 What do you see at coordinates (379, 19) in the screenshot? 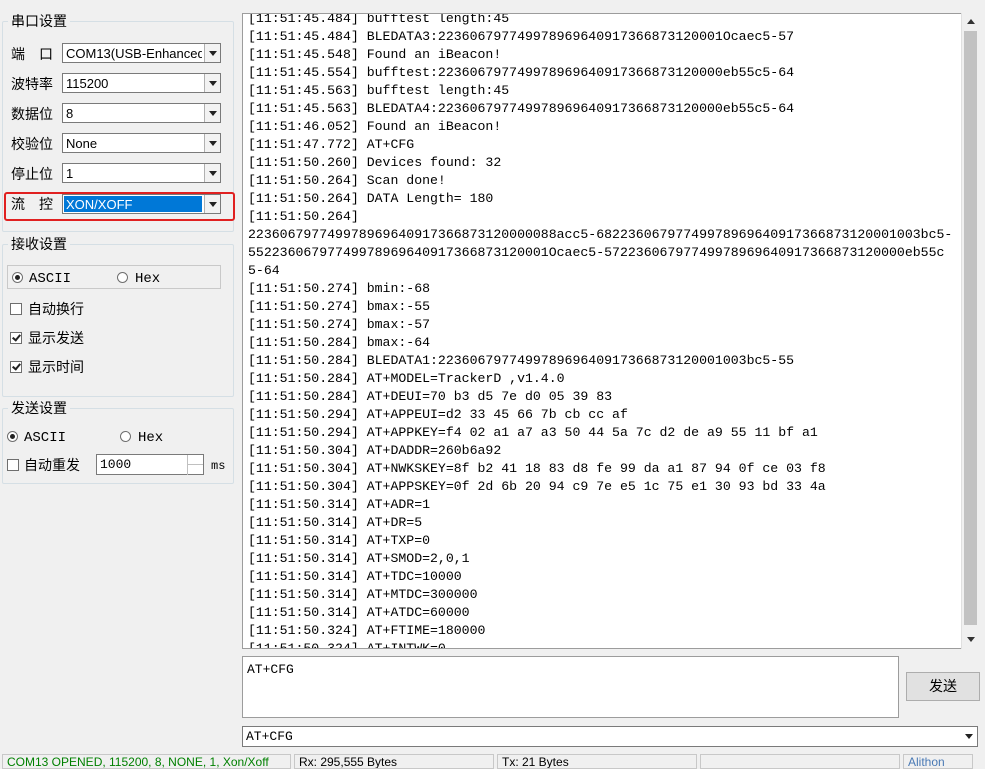
I see `log-line: [11:51:45.484] bufftest length:45` at bounding box center [379, 19].